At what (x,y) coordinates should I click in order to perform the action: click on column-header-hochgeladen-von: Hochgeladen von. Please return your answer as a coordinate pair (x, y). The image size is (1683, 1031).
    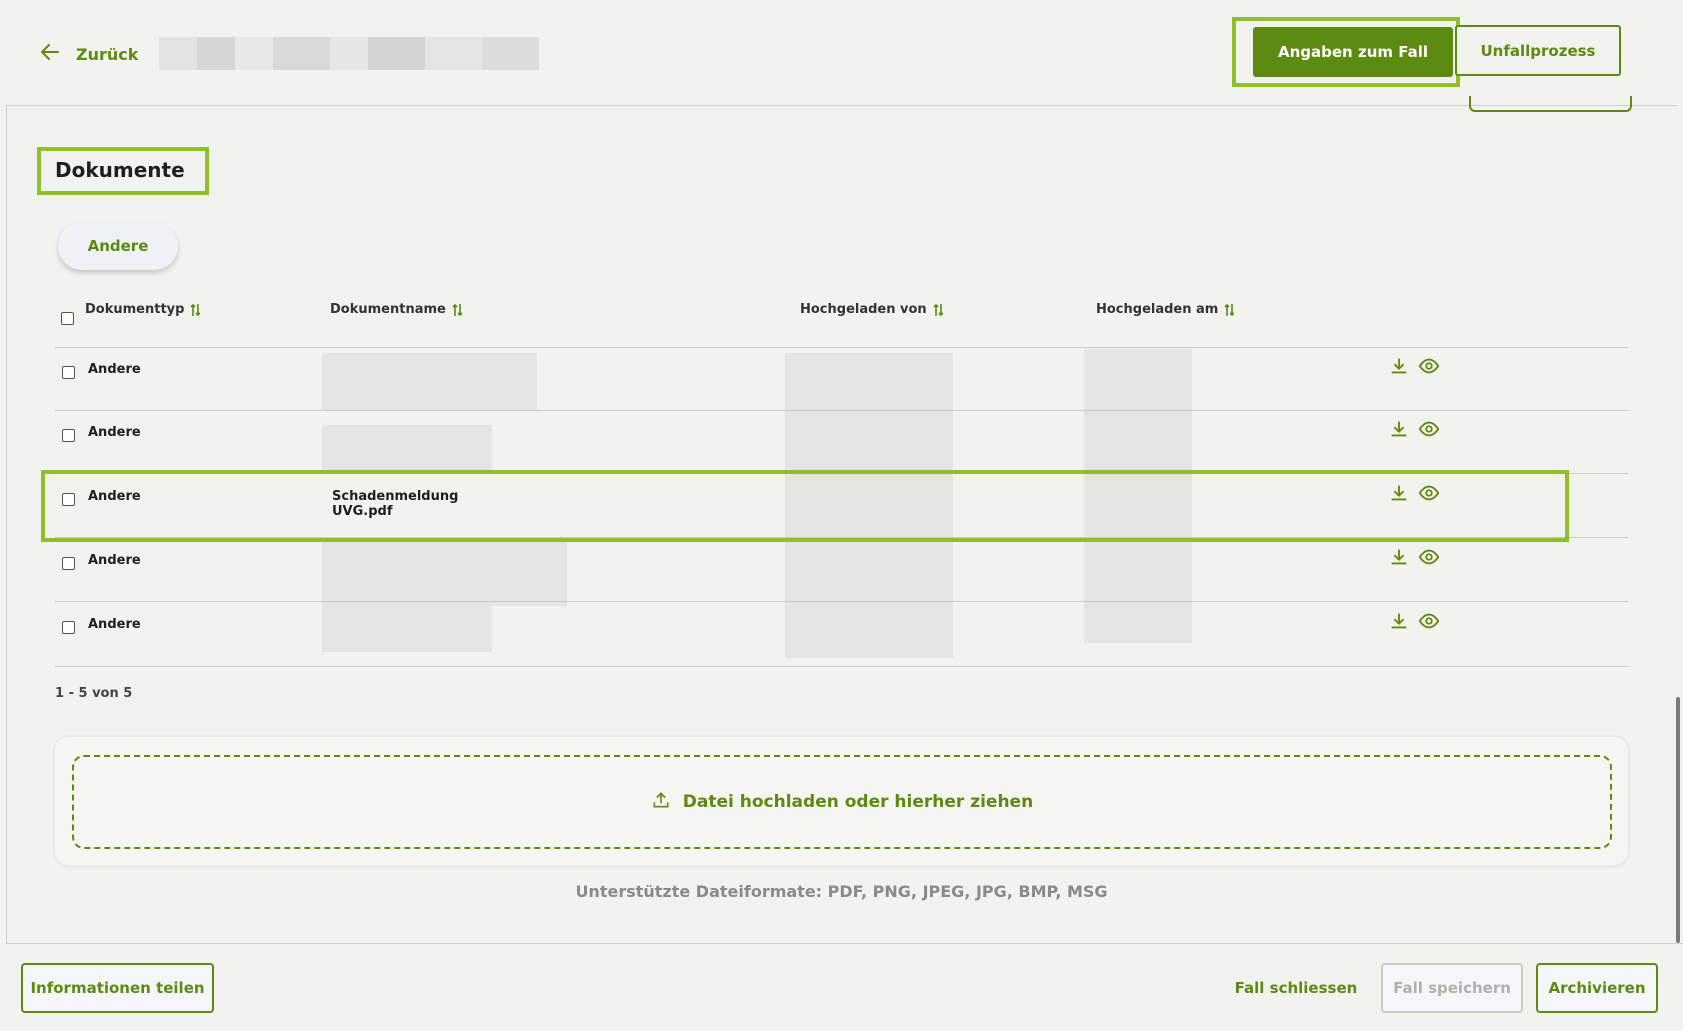
    Looking at the image, I should click on (871, 309).